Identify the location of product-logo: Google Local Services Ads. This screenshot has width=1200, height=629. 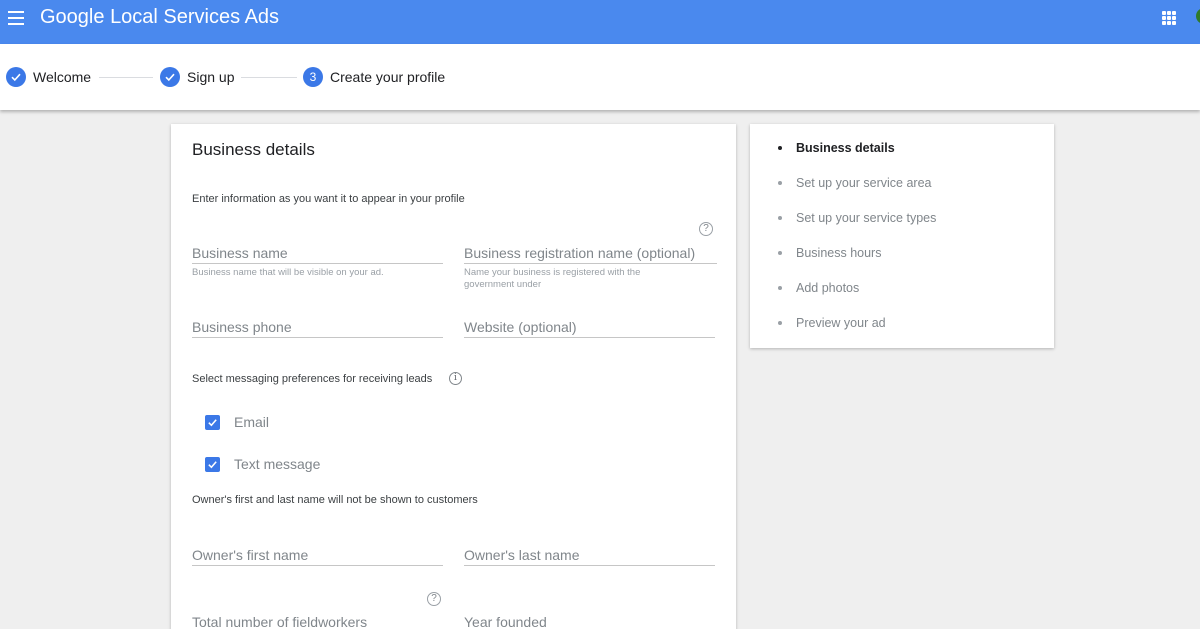
(159, 17).